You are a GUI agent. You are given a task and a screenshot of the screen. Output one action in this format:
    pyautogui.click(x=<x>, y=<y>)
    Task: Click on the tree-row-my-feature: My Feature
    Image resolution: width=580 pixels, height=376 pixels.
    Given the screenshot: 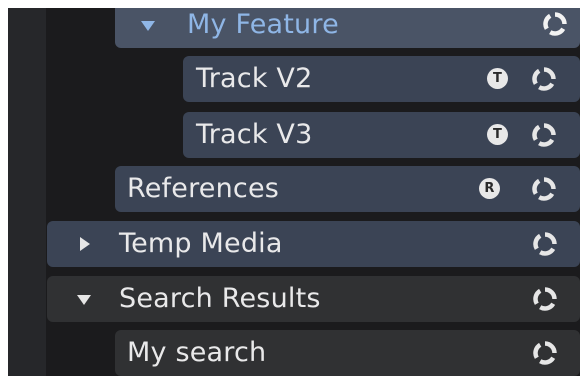 What is the action you would take?
    pyautogui.click(x=347, y=28)
    